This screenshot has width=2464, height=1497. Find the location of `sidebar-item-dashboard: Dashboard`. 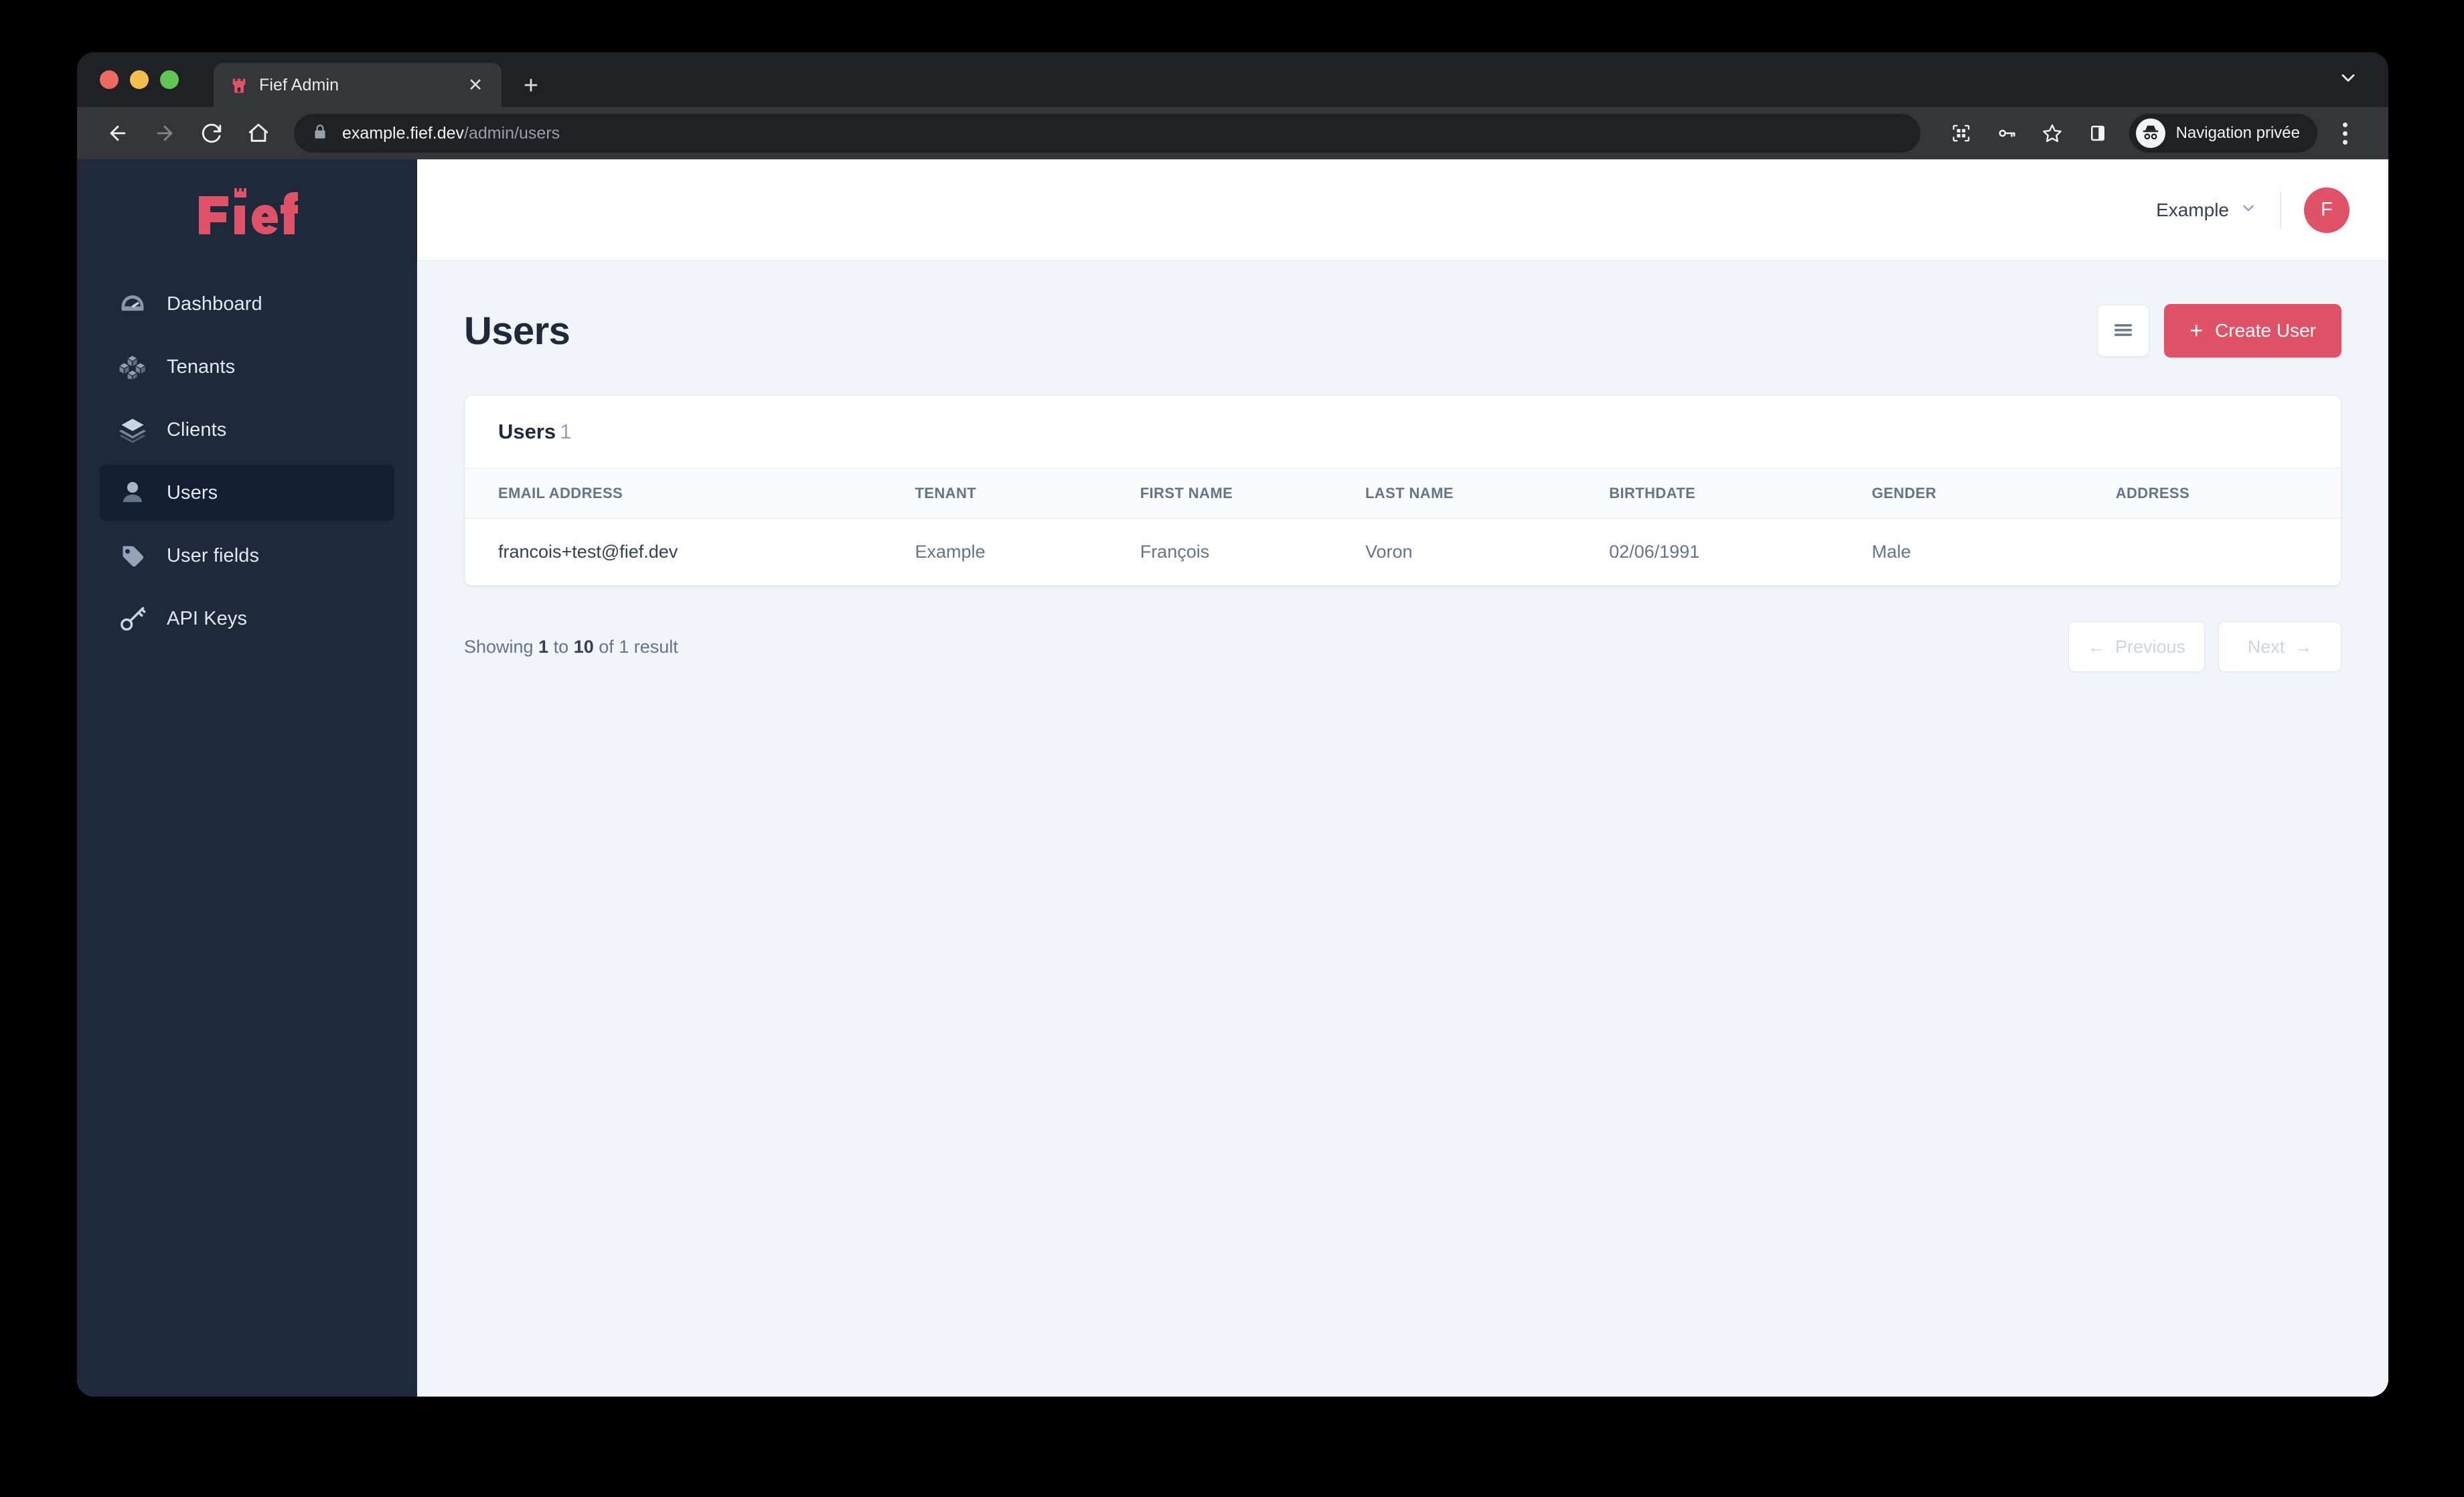

sidebar-item-dashboard: Dashboard is located at coordinates (247, 304).